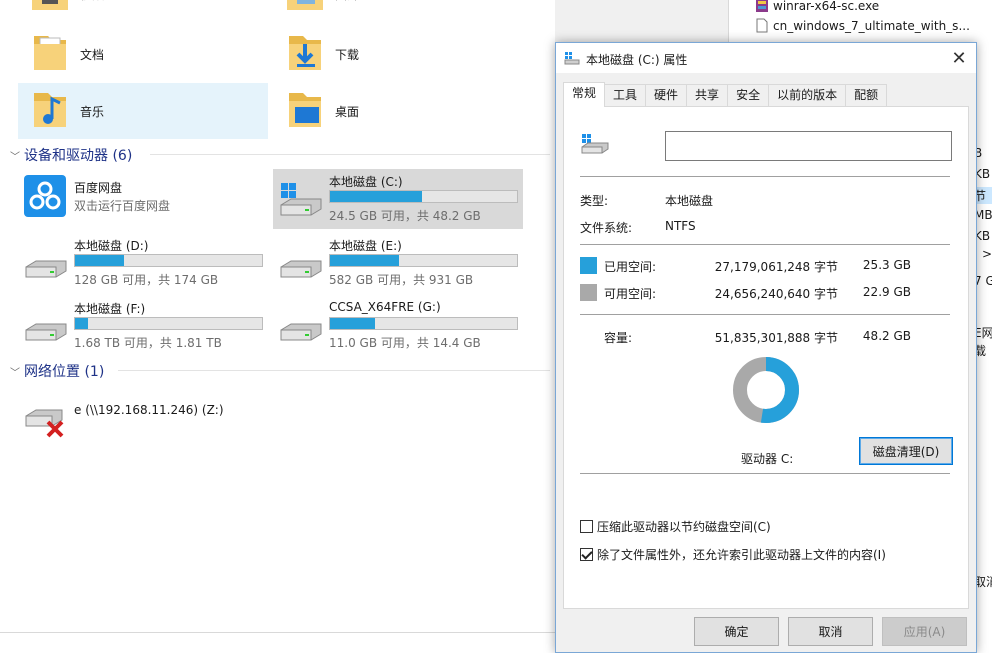  Describe the element at coordinates (50, 53) in the screenshot. I see `documents-folder-icon` at that location.